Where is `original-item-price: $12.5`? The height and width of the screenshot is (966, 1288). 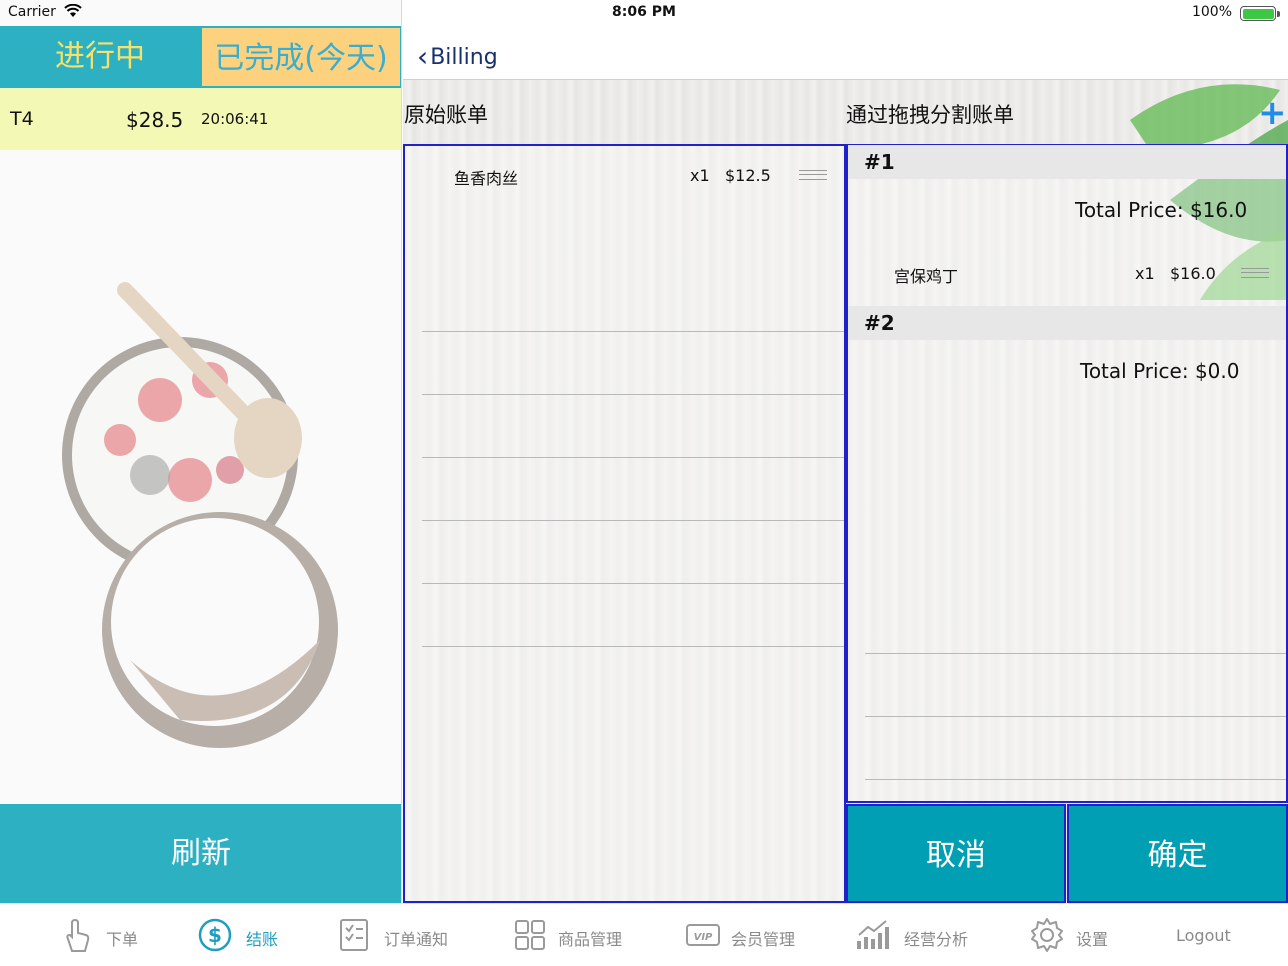
original-item-price: $12.5 is located at coordinates (748, 175).